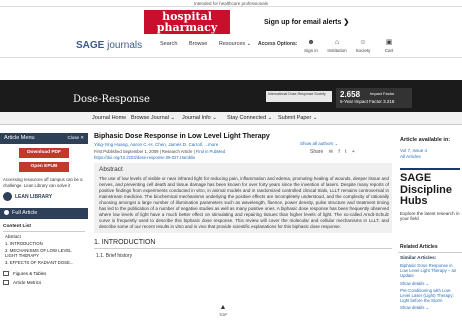 This screenshot has width=462, height=324. I want to click on logo-sage: SAGE, so click(90, 45).